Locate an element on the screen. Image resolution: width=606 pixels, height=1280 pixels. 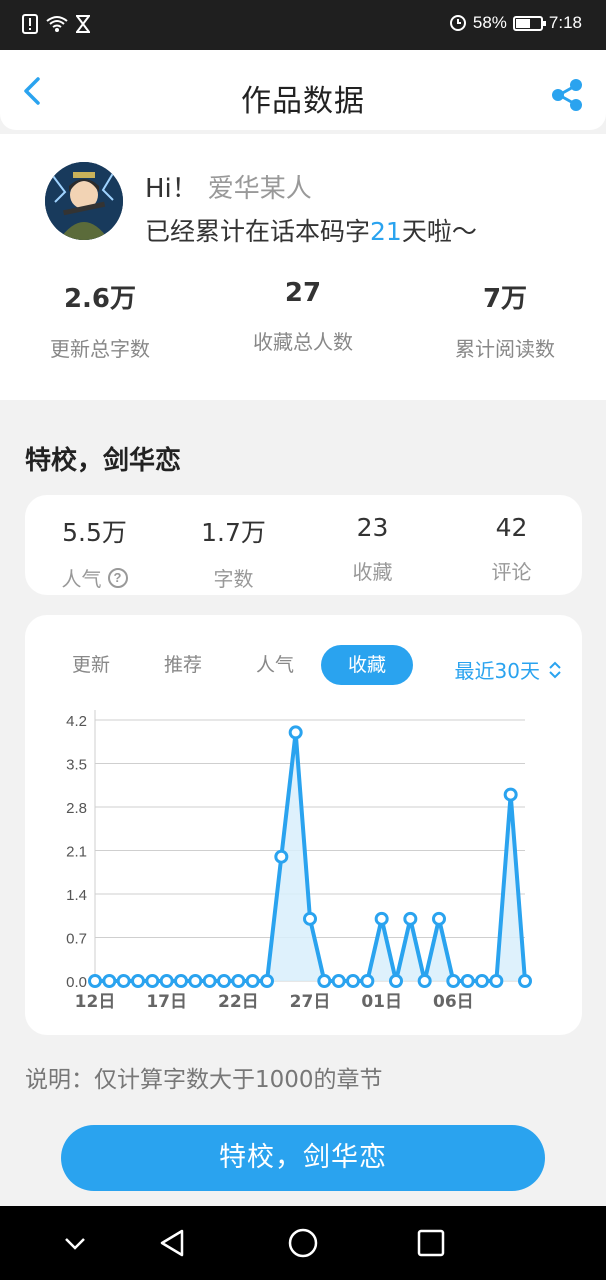
y-tick-label: 2.1 is located at coordinates (76, 852).